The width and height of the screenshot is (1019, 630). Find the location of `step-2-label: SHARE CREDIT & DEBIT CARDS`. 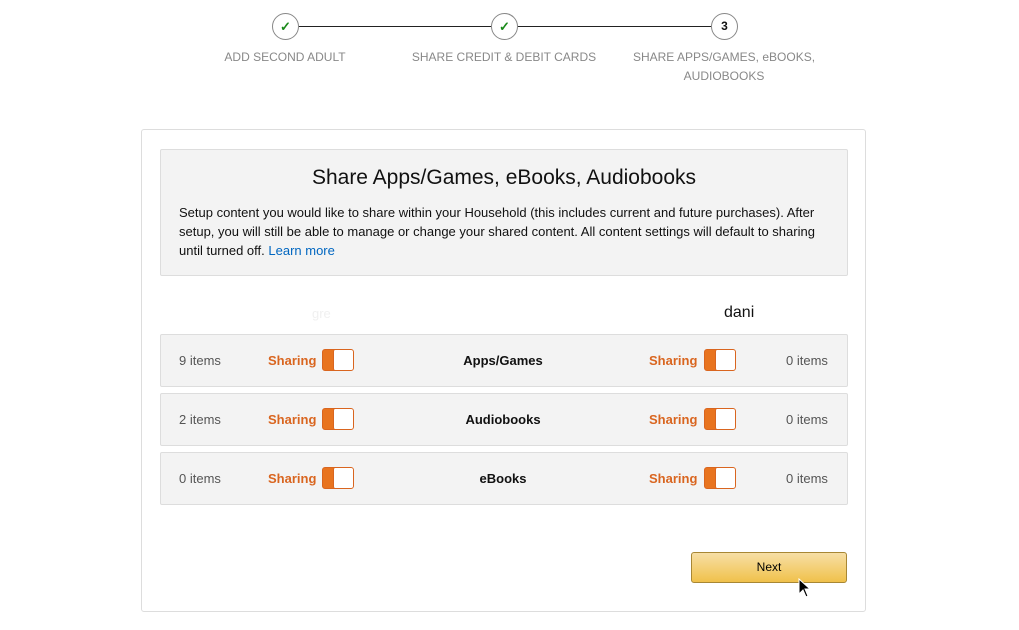

step-2-label: SHARE CREDIT & DEBIT CARDS is located at coordinates (504, 57).